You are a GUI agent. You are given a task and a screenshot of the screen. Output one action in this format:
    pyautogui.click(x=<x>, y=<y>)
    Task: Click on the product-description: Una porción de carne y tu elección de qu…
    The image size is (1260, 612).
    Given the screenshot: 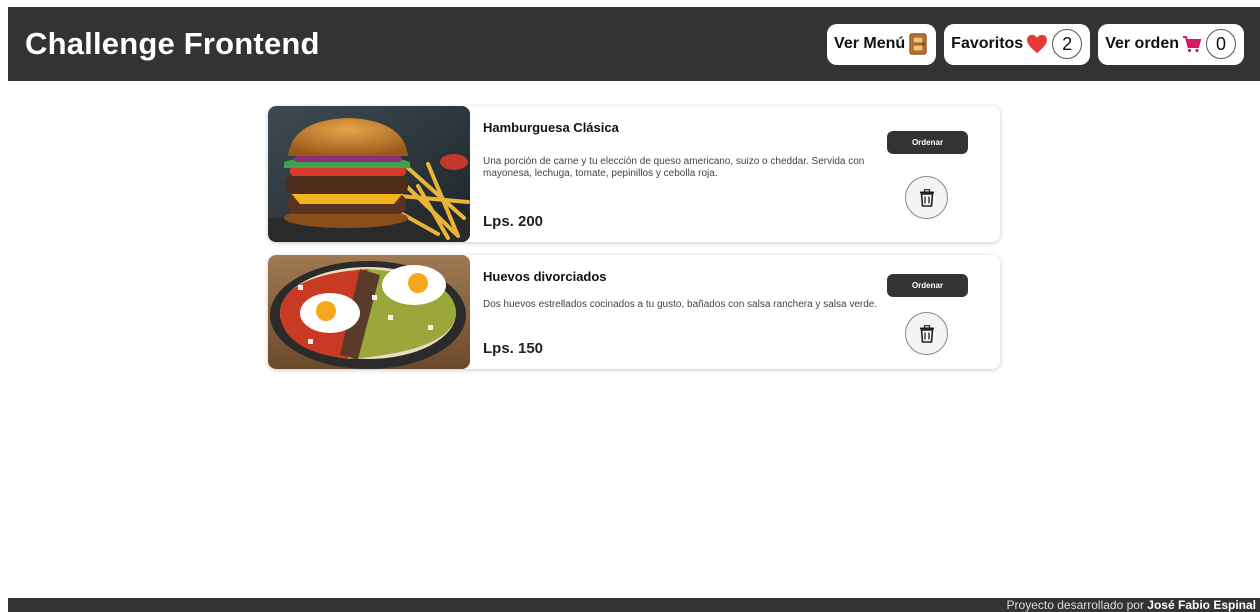 What is the action you would take?
    pyautogui.click(x=674, y=167)
    